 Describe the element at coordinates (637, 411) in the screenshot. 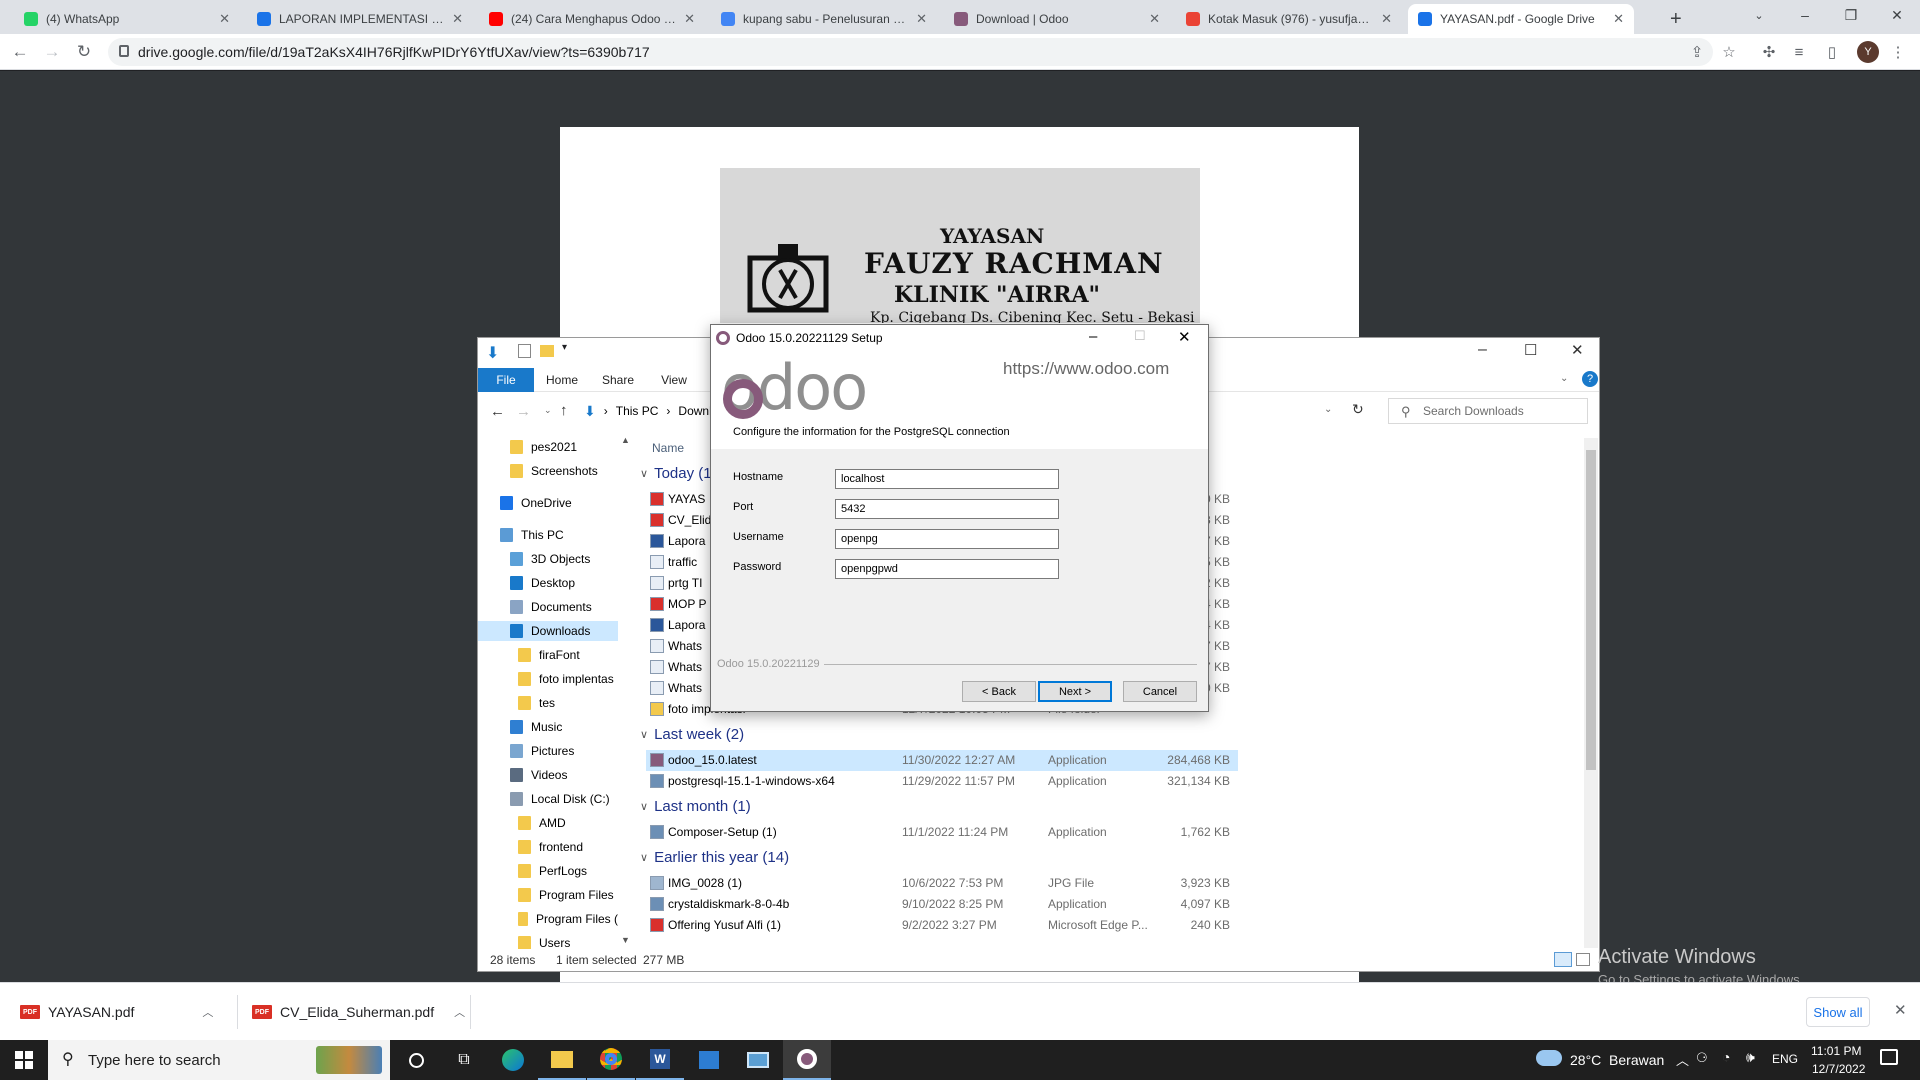

I see `breadcrumb-this-pc: This PC` at that location.